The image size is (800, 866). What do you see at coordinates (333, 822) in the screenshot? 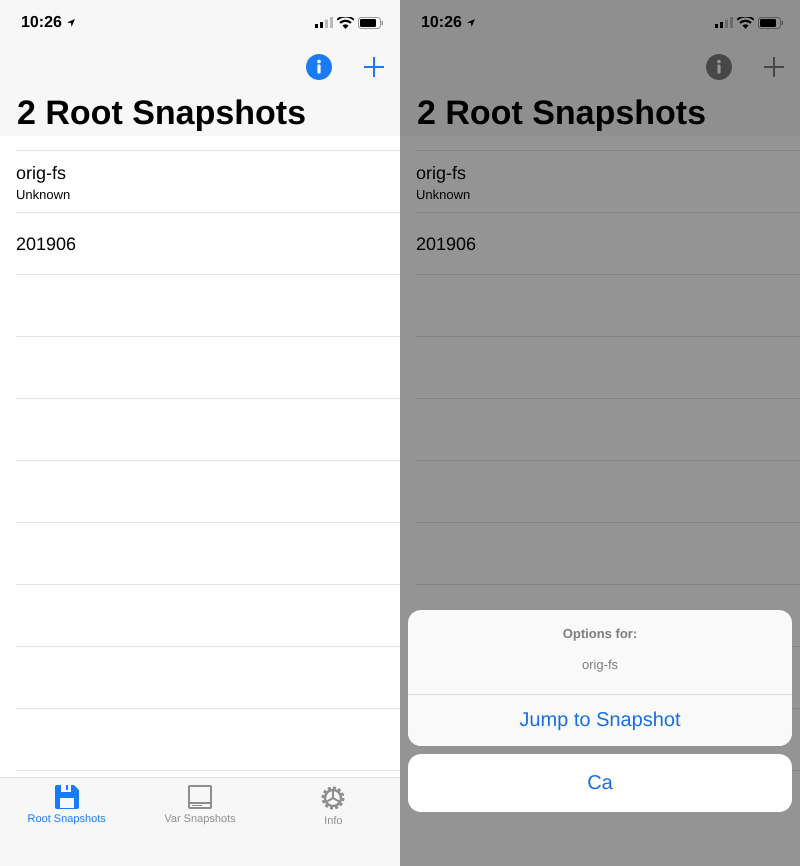
I see `tab: Info` at bounding box center [333, 822].